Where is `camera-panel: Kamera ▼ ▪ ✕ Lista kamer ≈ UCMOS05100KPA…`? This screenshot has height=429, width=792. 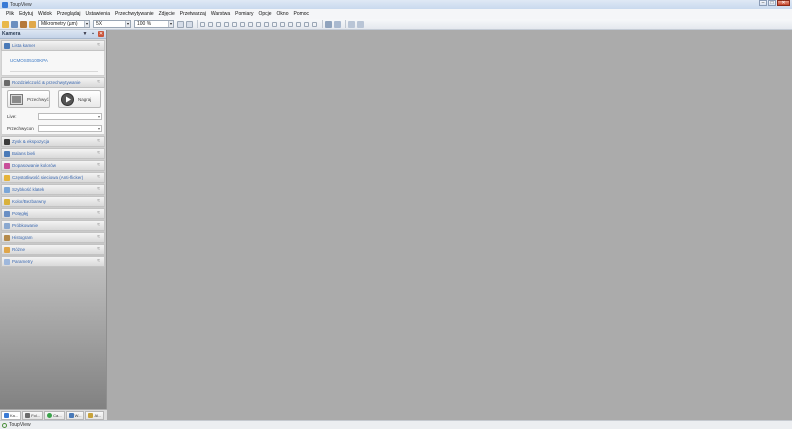 camera-panel: Kamera ▼ ▪ ✕ Lista kamer ≈ UCMOS05100KPA… is located at coordinates (53, 225).